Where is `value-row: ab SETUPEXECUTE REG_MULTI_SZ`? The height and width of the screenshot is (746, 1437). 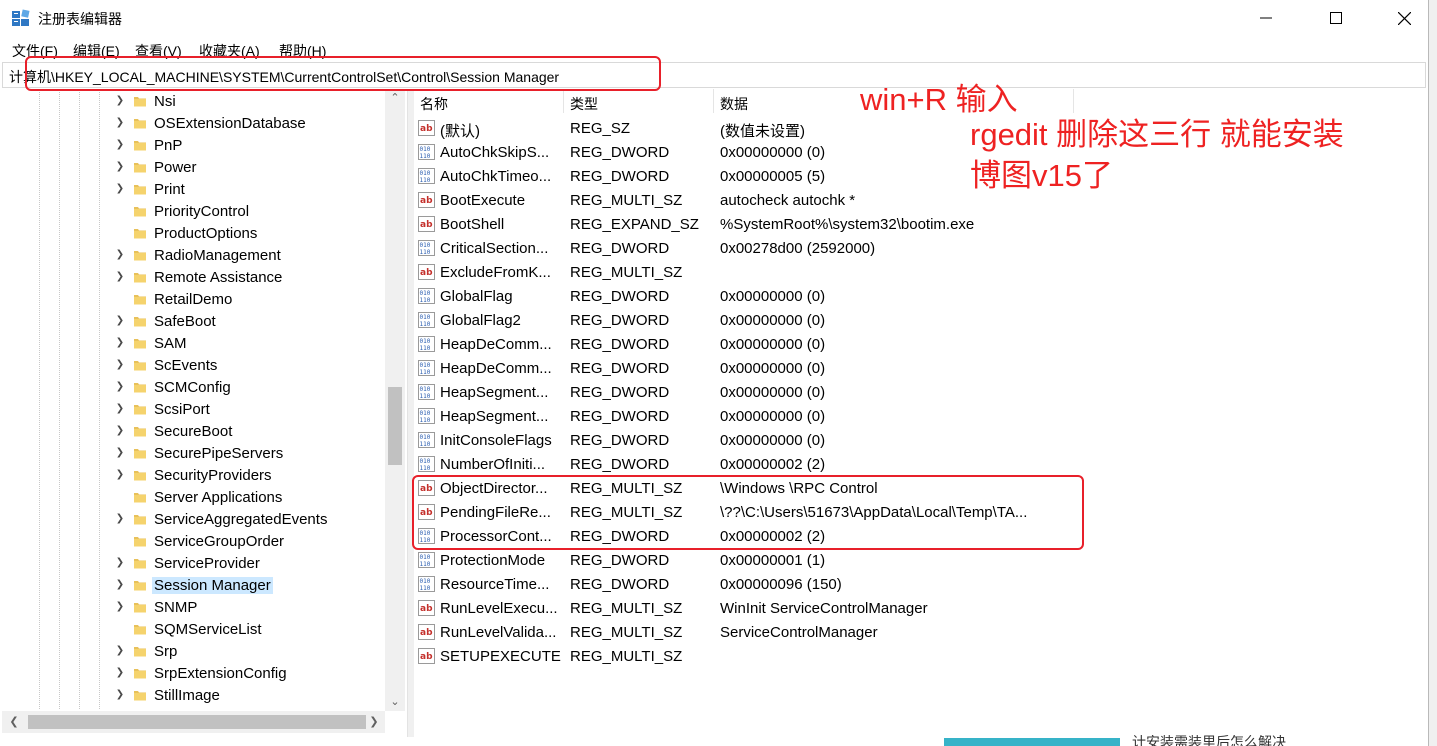 value-row: ab SETUPEXECUTE REG_MULTI_SZ is located at coordinates (764, 656).